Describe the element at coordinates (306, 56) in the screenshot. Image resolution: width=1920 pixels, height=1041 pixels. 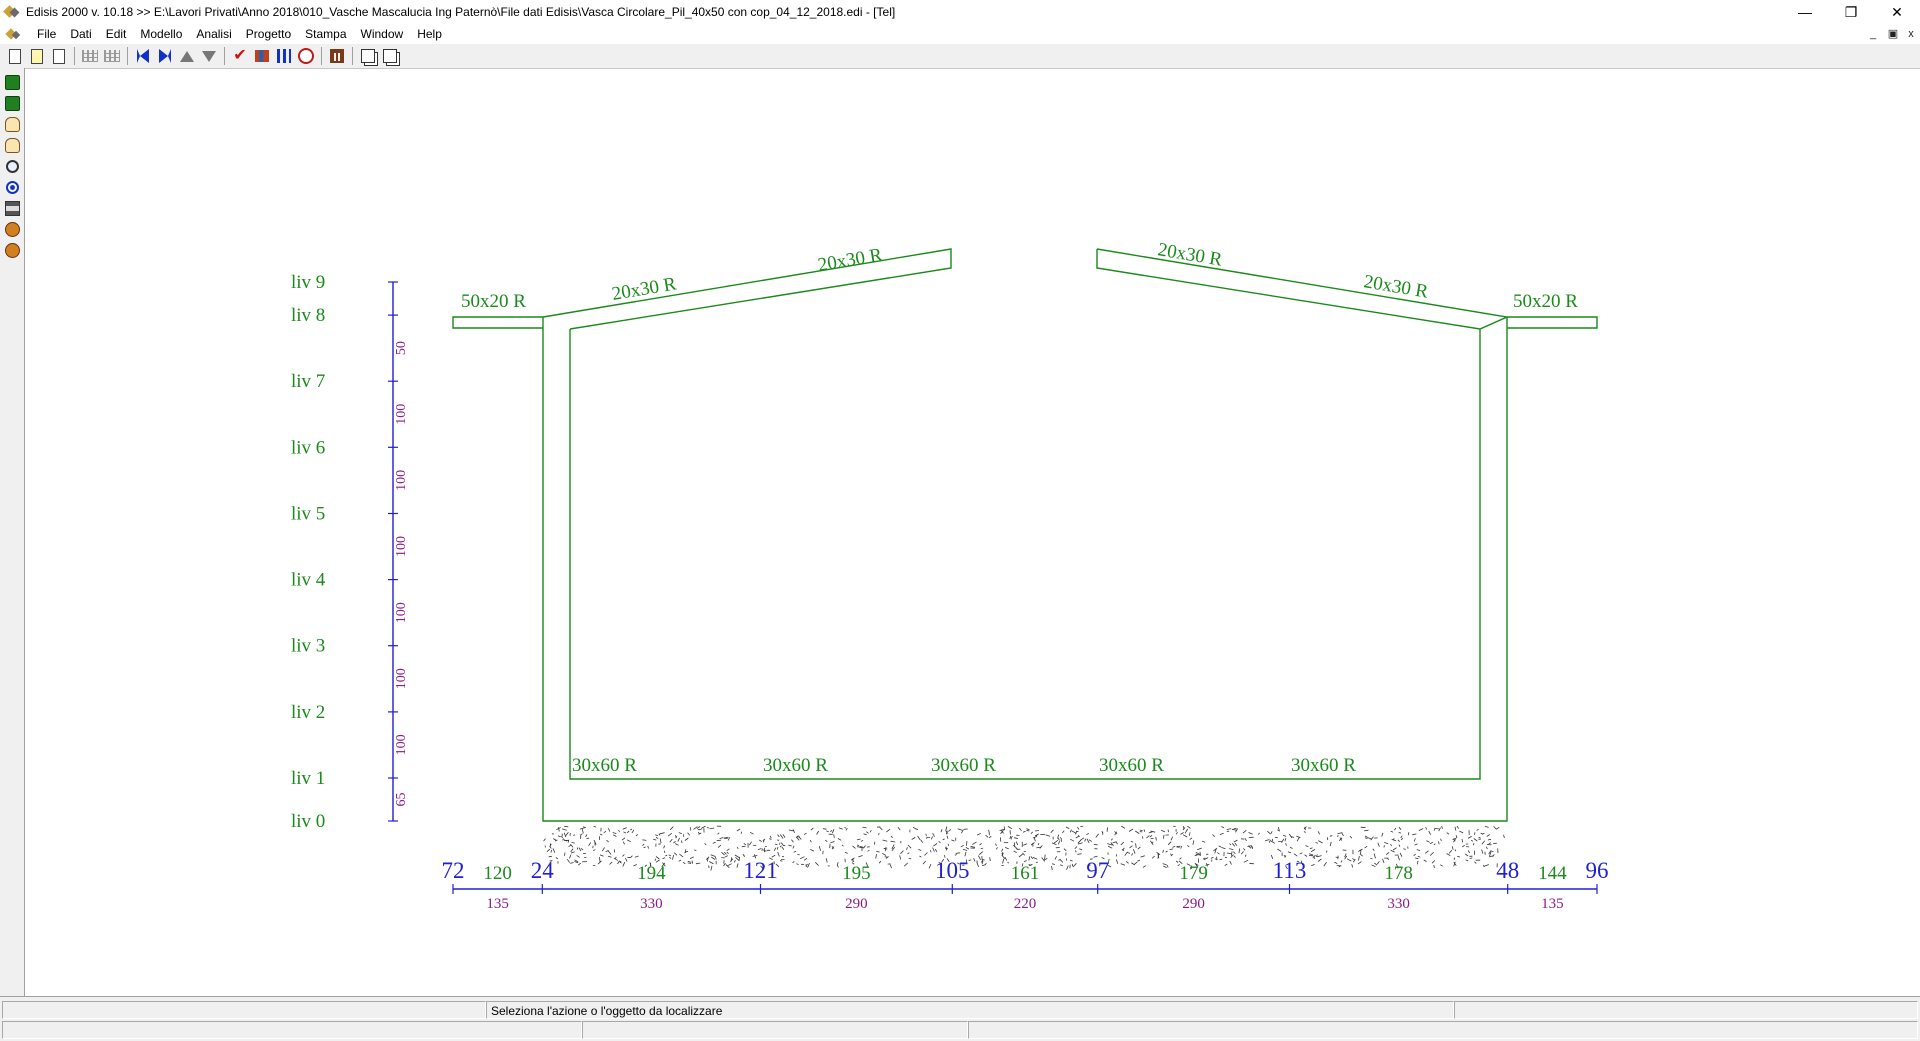
I see `clock-button` at that location.